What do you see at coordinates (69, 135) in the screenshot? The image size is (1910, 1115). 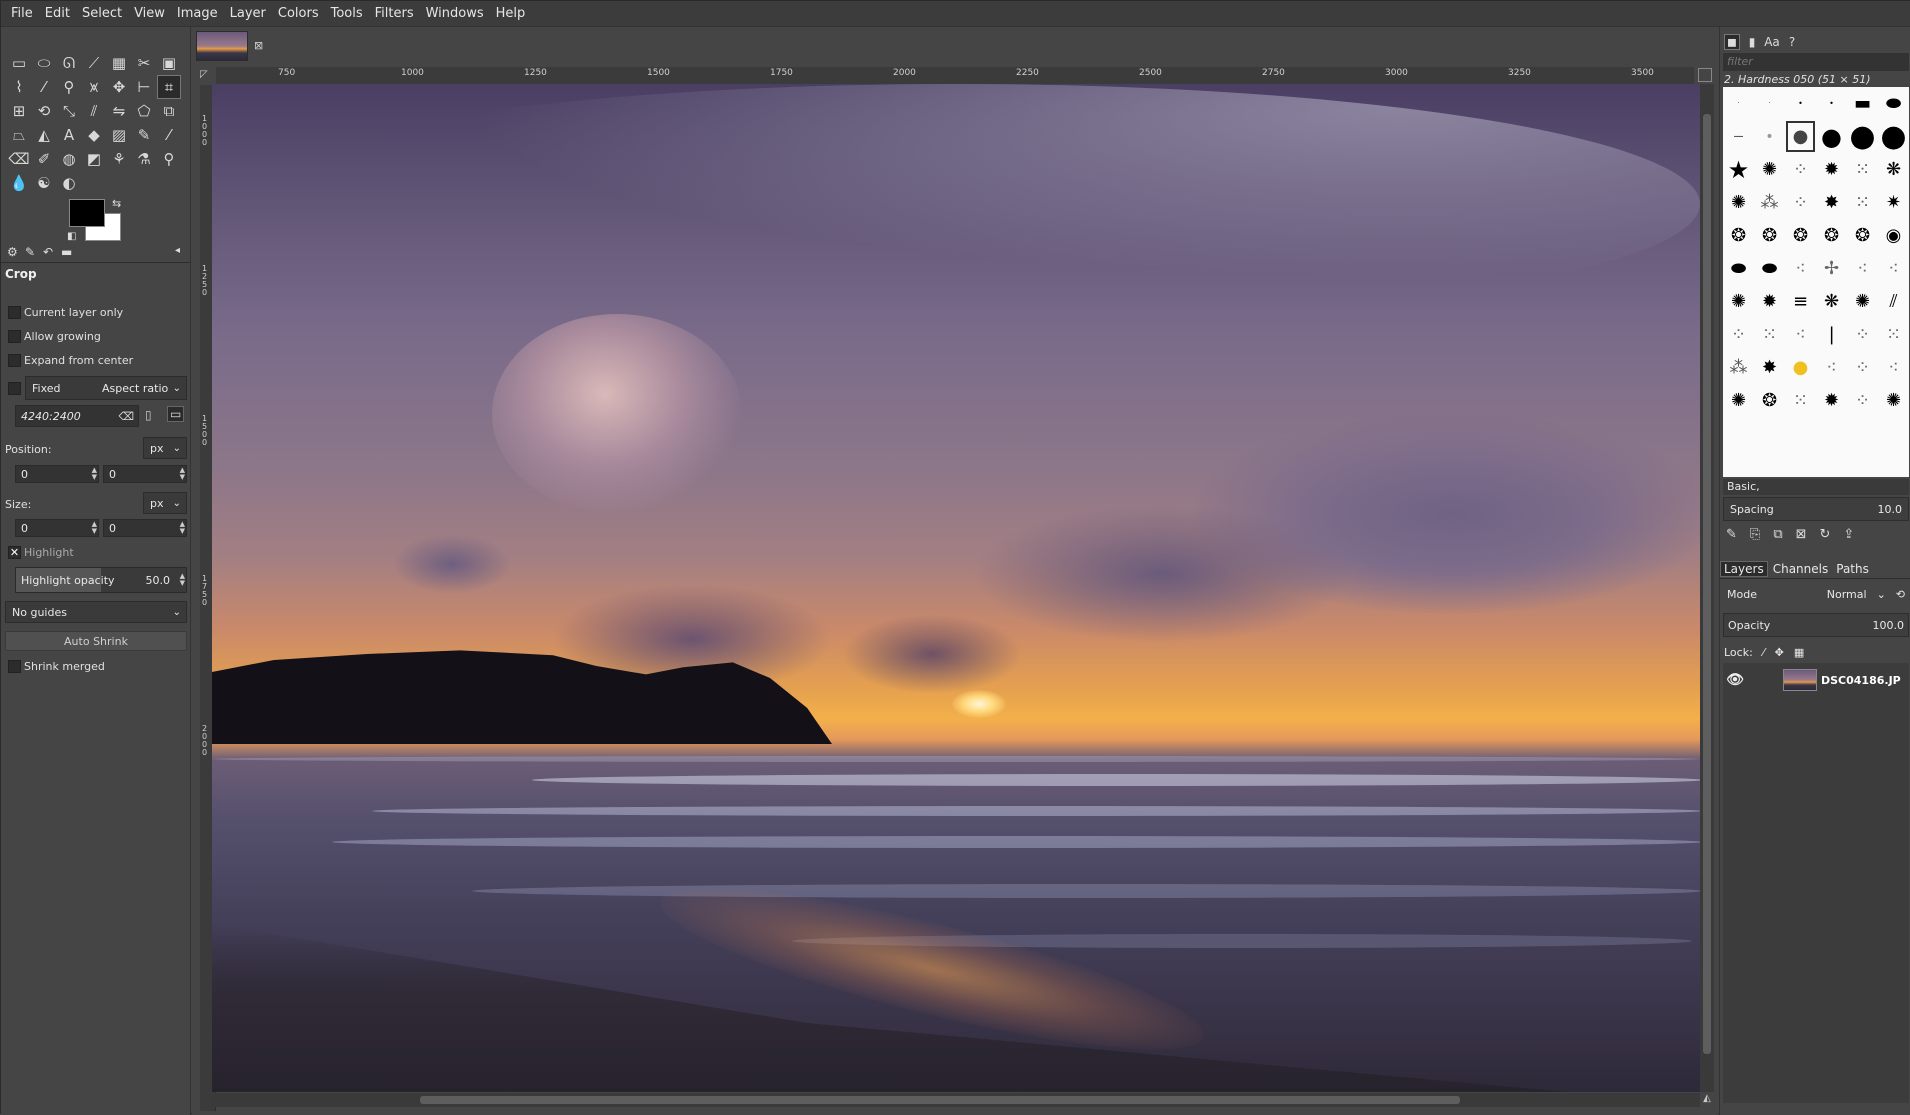 I see `text-icon: A` at bounding box center [69, 135].